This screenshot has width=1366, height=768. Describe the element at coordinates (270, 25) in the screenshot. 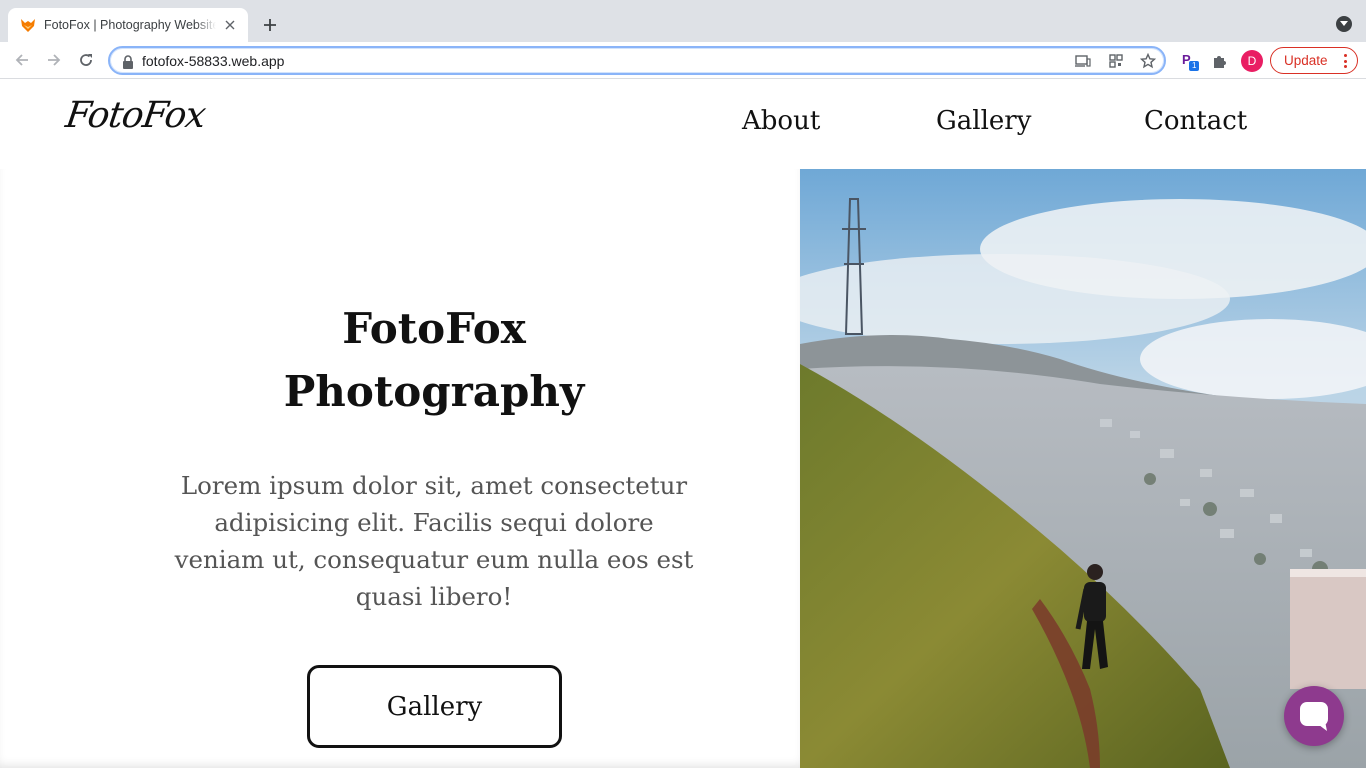

I see `plus-icon` at that location.